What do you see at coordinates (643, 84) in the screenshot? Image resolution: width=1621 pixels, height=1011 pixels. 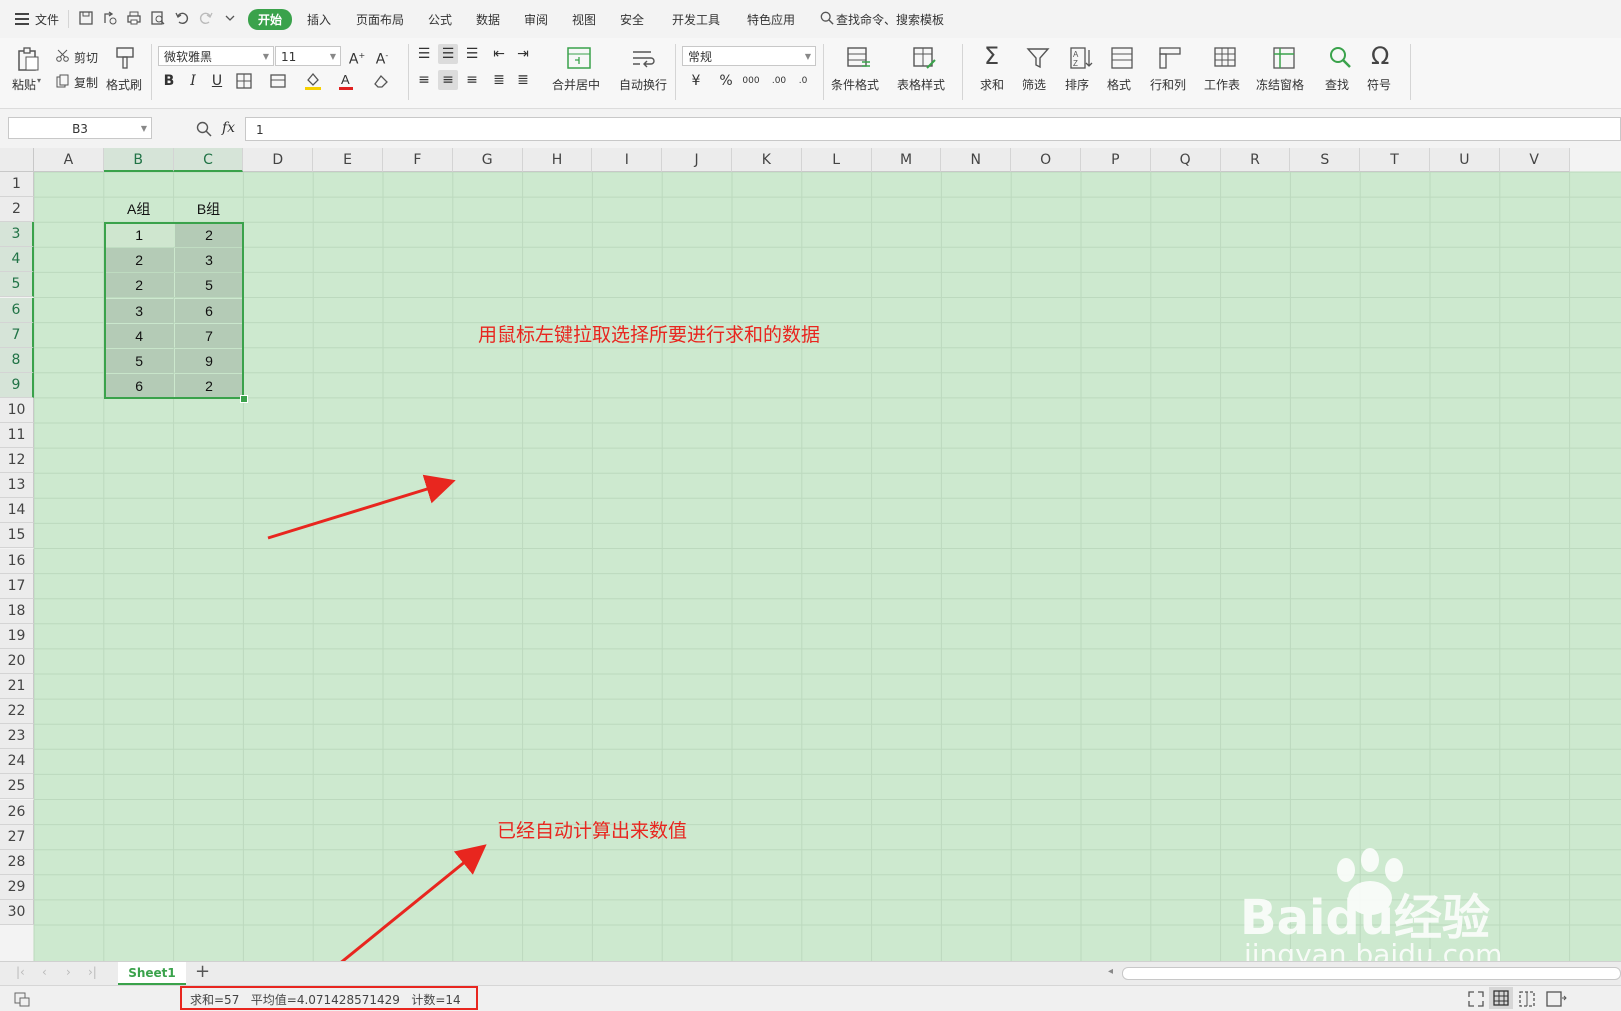 I see `wrap-text-button: 自动换行` at bounding box center [643, 84].